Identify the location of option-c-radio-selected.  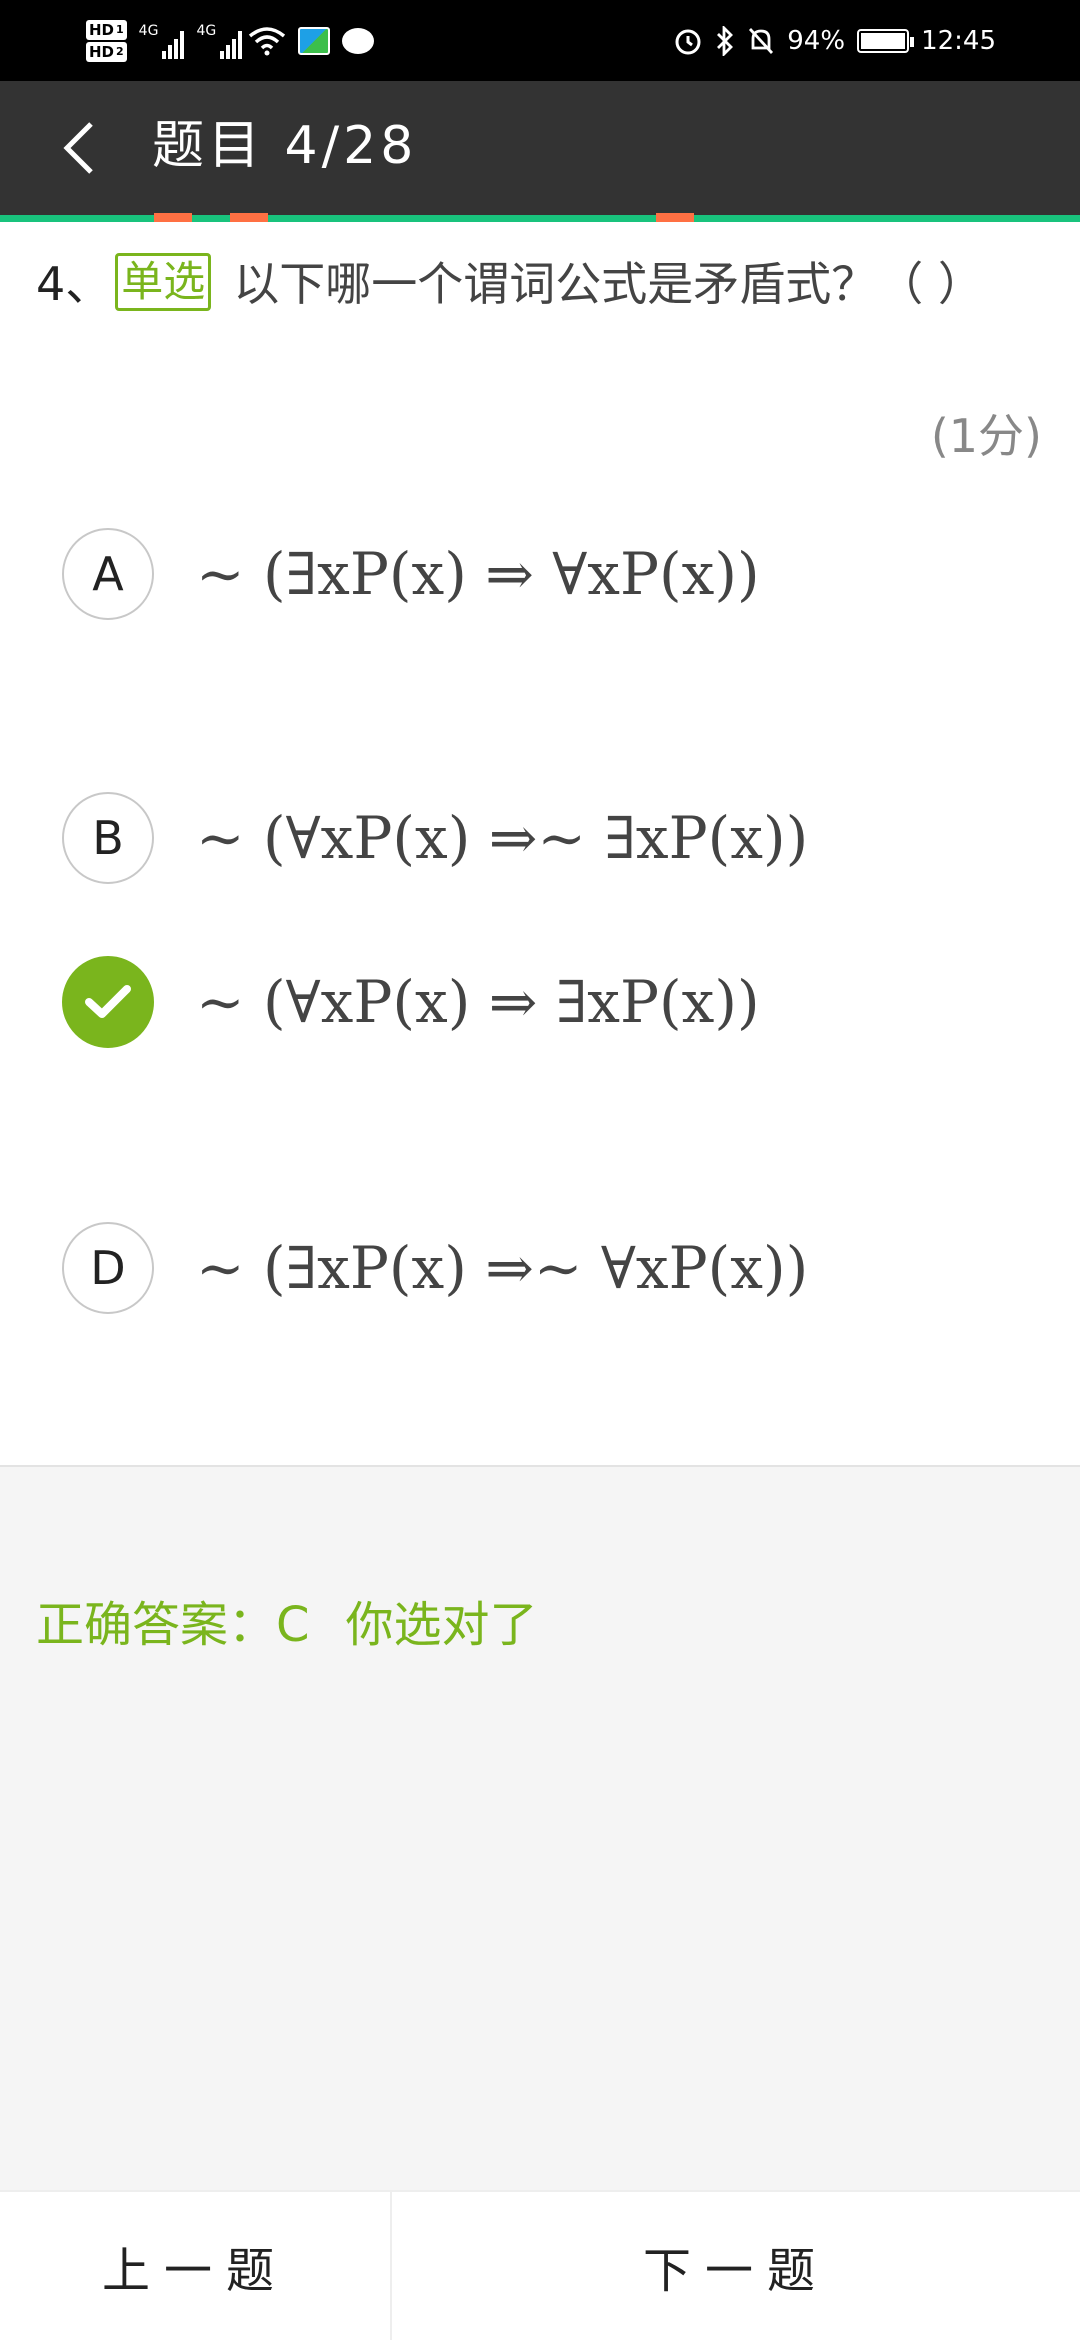
(108, 1002).